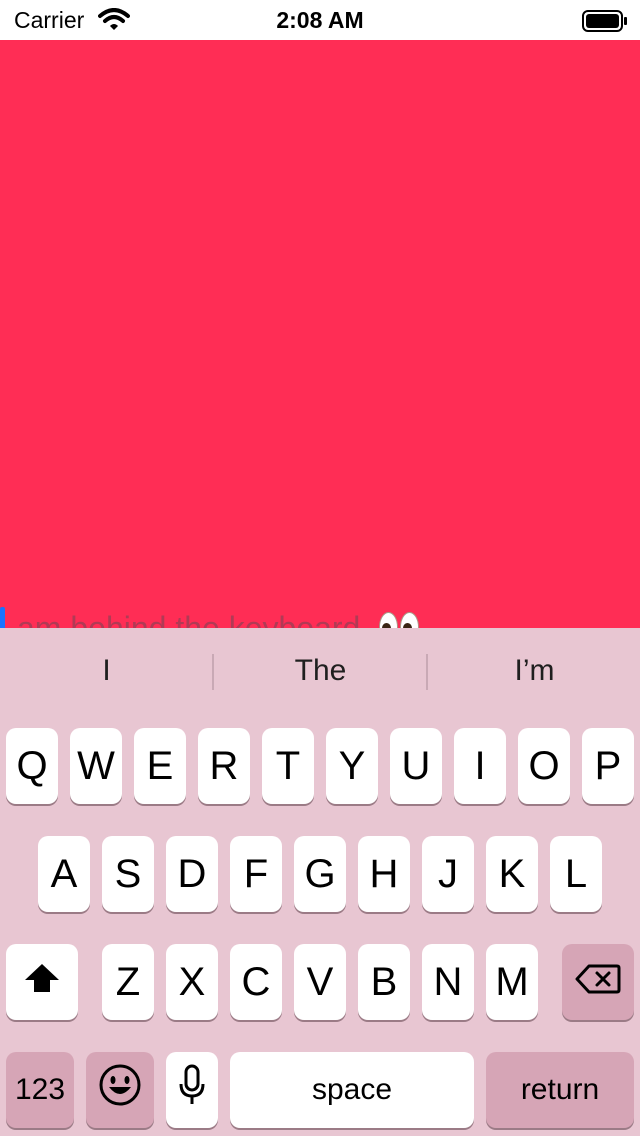 Image resolution: width=640 pixels, height=1136 pixels. What do you see at coordinates (128, 874) in the screenshot?
I see `key-s: S` at bounding box center [128, 874].